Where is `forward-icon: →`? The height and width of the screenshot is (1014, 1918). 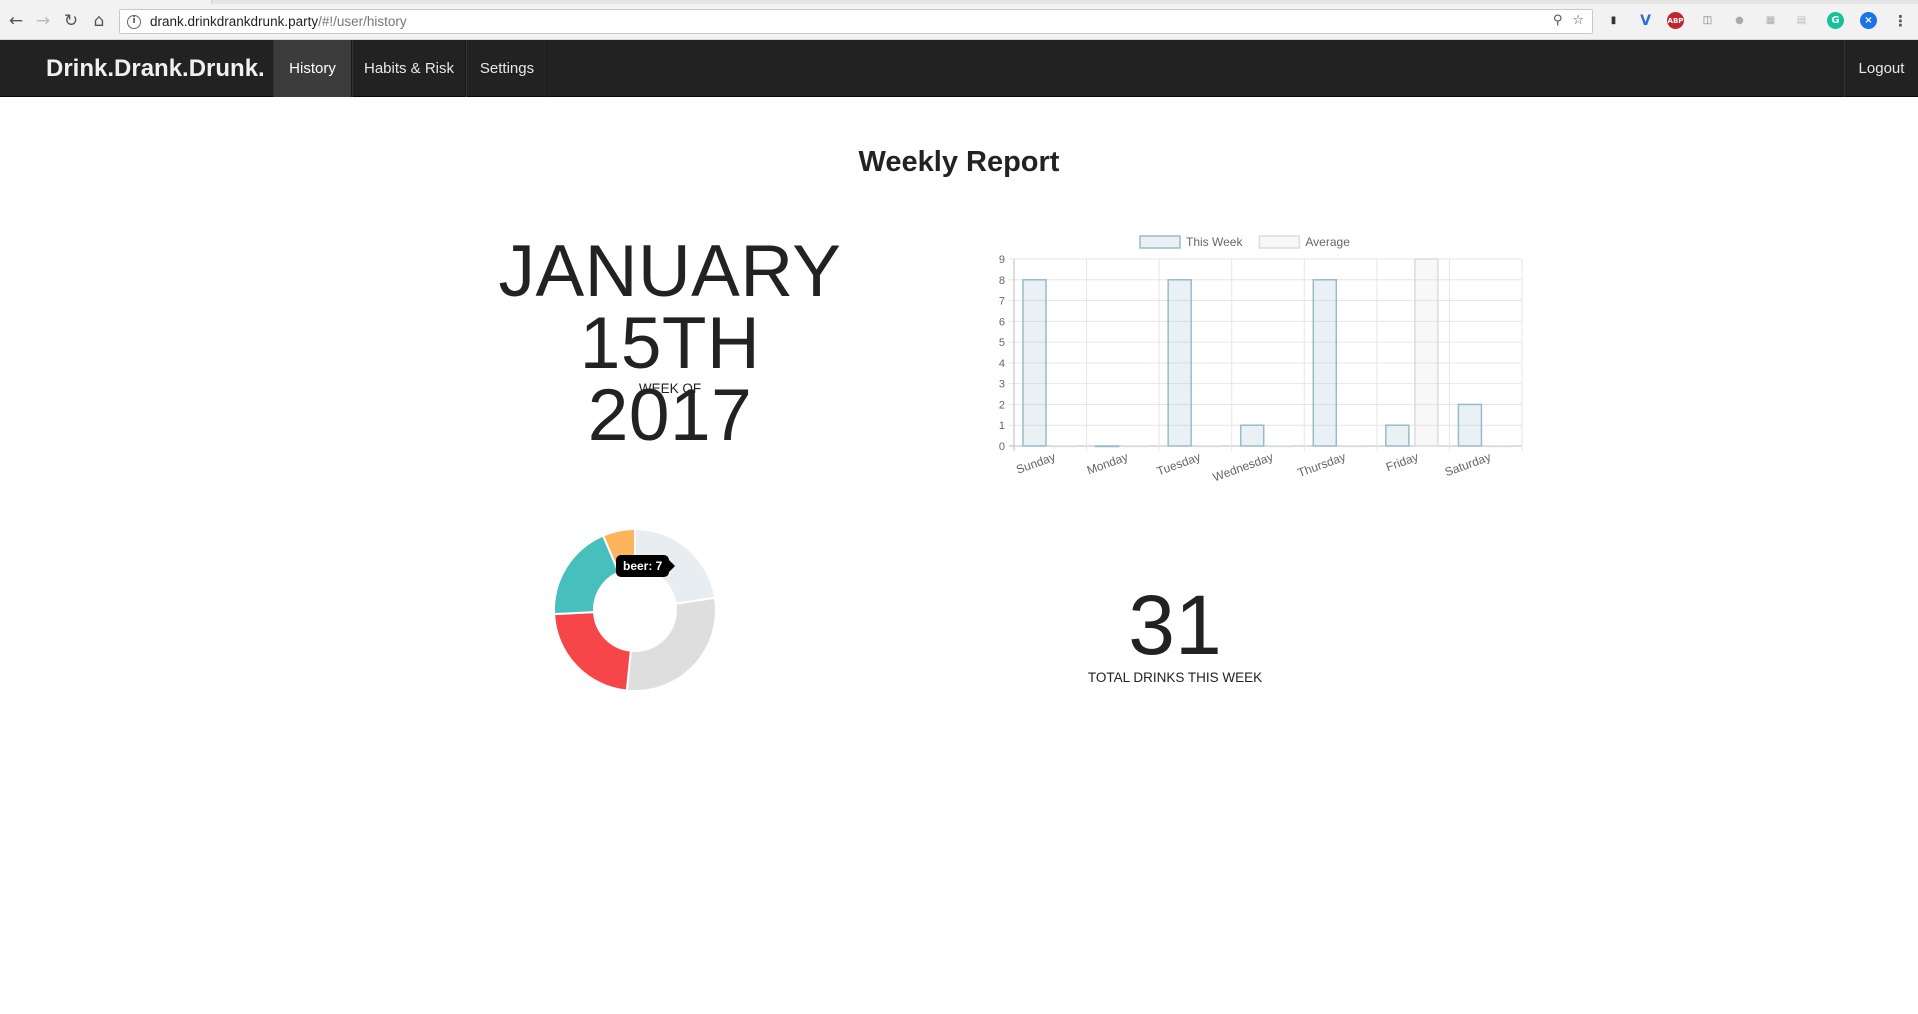 forward-icon: → is located at coordinates (43, 21).